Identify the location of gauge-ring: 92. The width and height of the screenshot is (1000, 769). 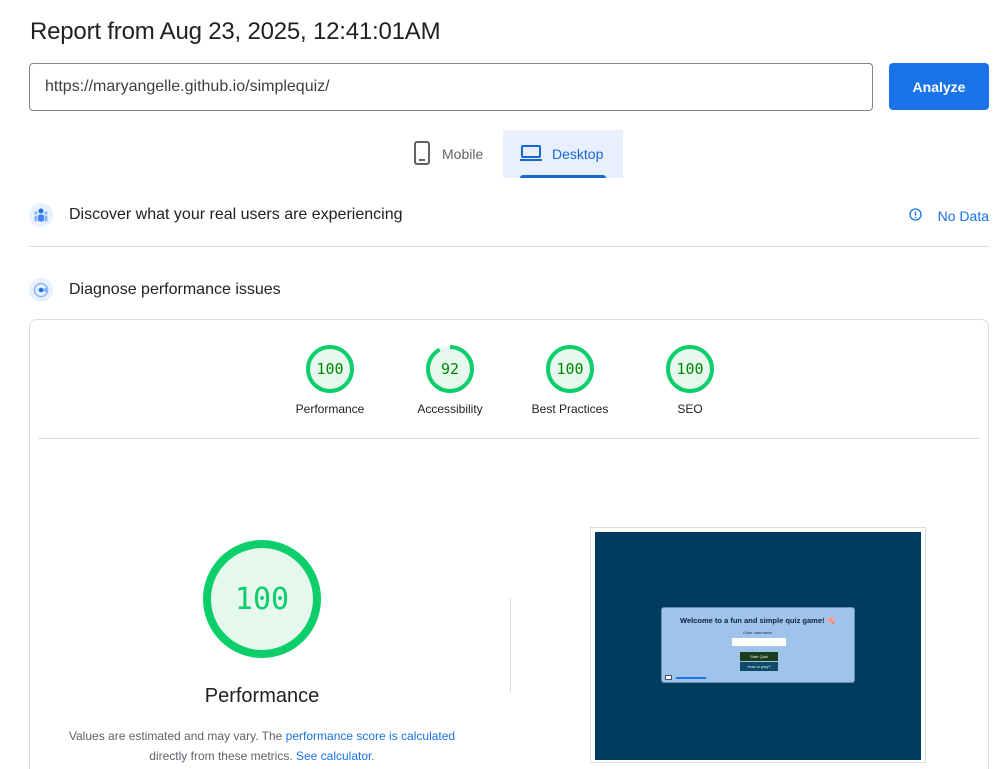
(450, 369).